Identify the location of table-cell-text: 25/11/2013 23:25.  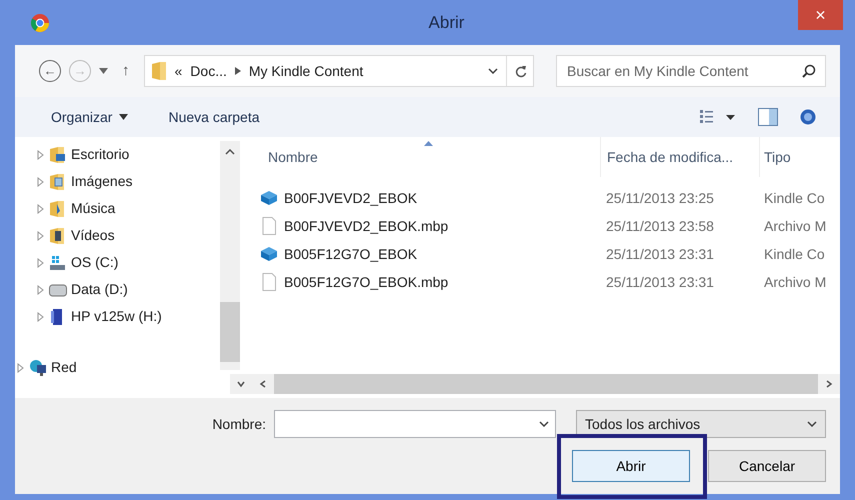
(660, 198).